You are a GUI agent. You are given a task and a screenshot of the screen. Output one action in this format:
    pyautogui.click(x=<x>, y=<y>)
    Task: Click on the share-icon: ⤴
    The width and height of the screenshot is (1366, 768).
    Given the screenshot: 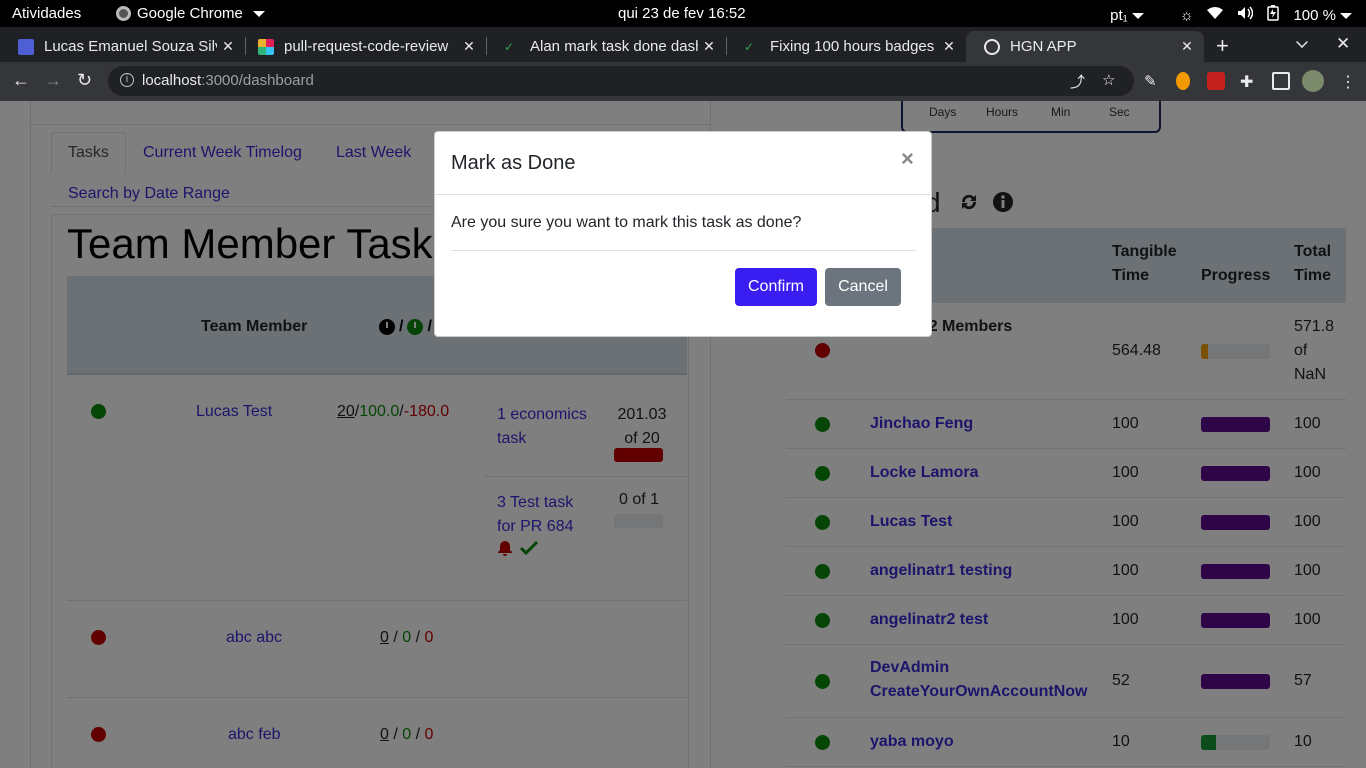 What is the action you would take?
    pyautogui.click(x=1077, y=81)
    